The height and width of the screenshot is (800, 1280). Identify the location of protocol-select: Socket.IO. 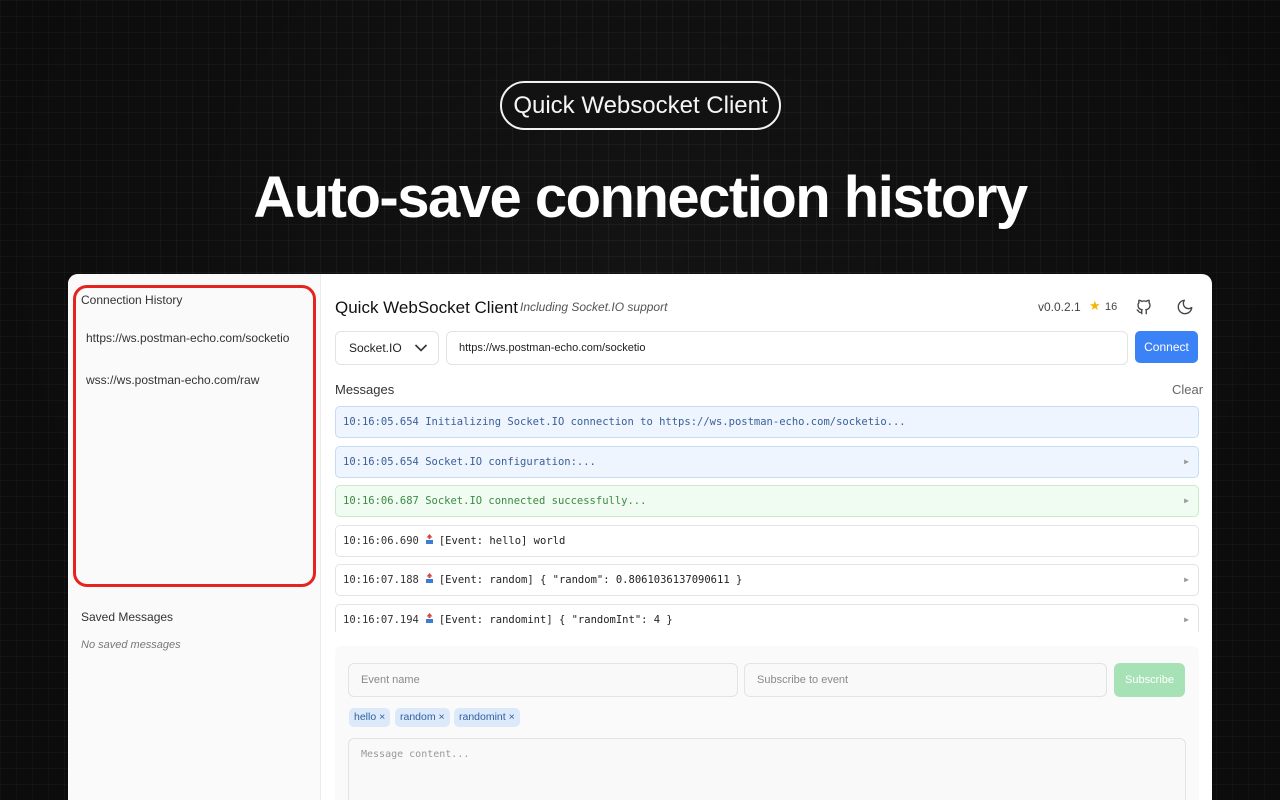
(387, 348).